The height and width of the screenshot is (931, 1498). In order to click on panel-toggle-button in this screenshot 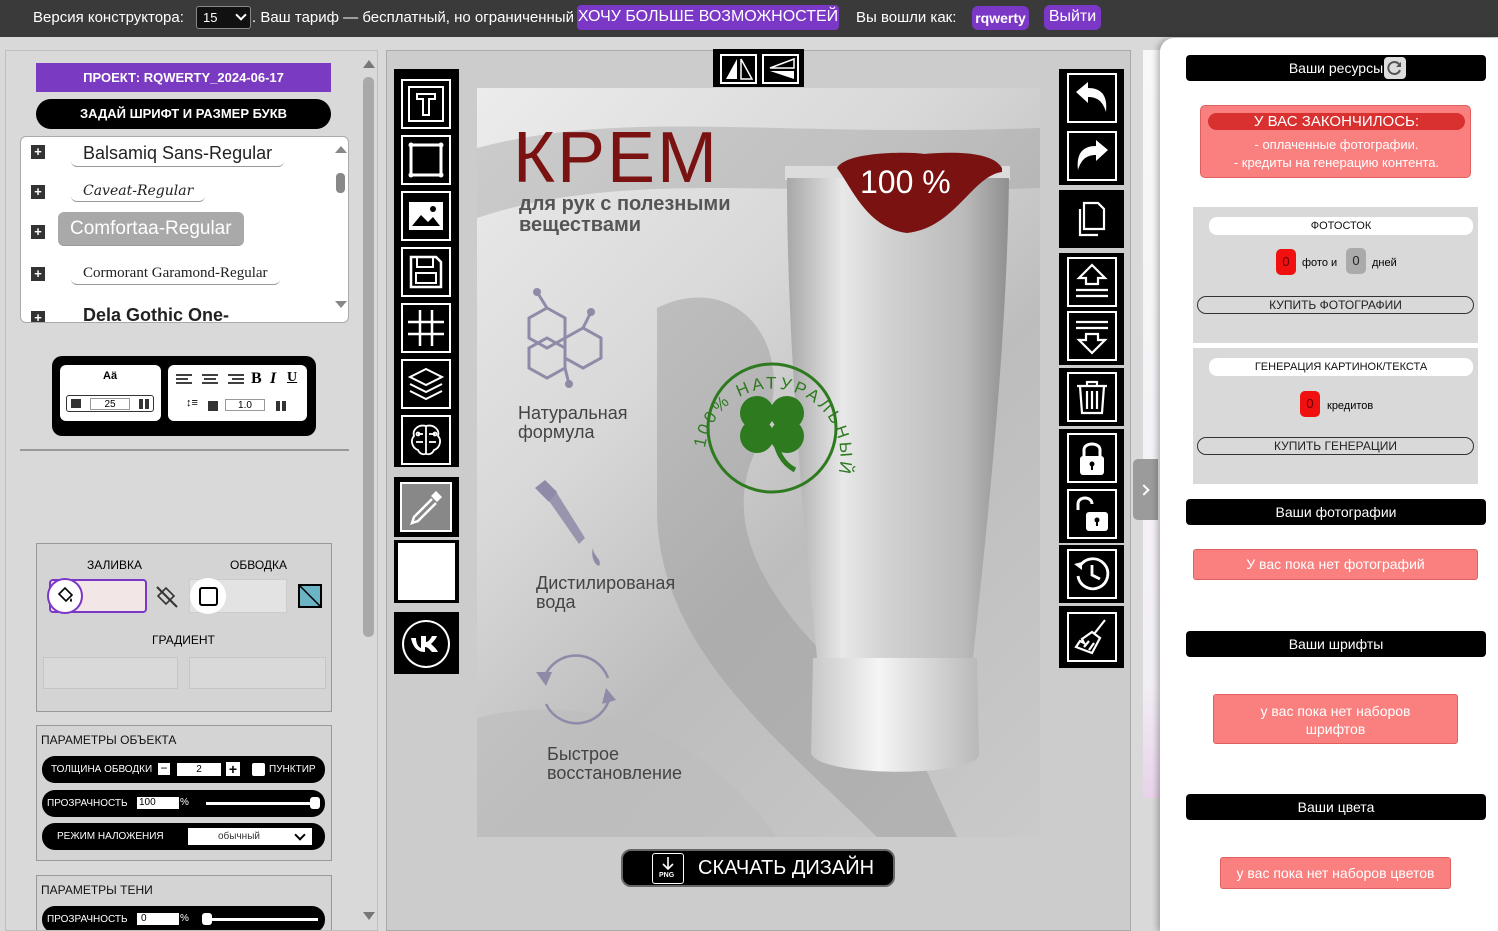, I will do `click(1145, 489)`.